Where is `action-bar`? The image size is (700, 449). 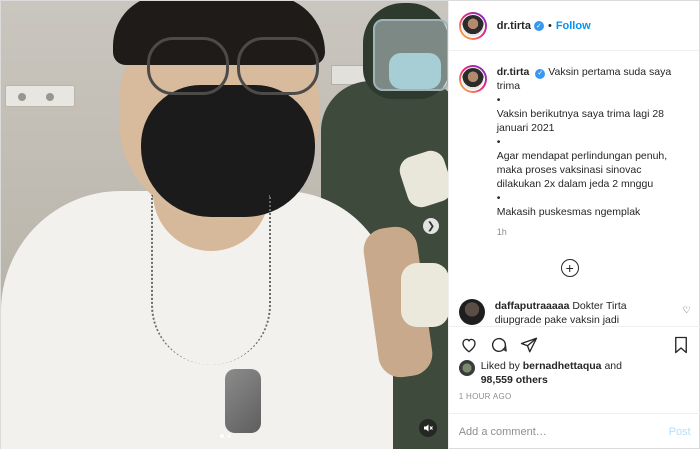 action-bar is located at coordinates (574, 344).